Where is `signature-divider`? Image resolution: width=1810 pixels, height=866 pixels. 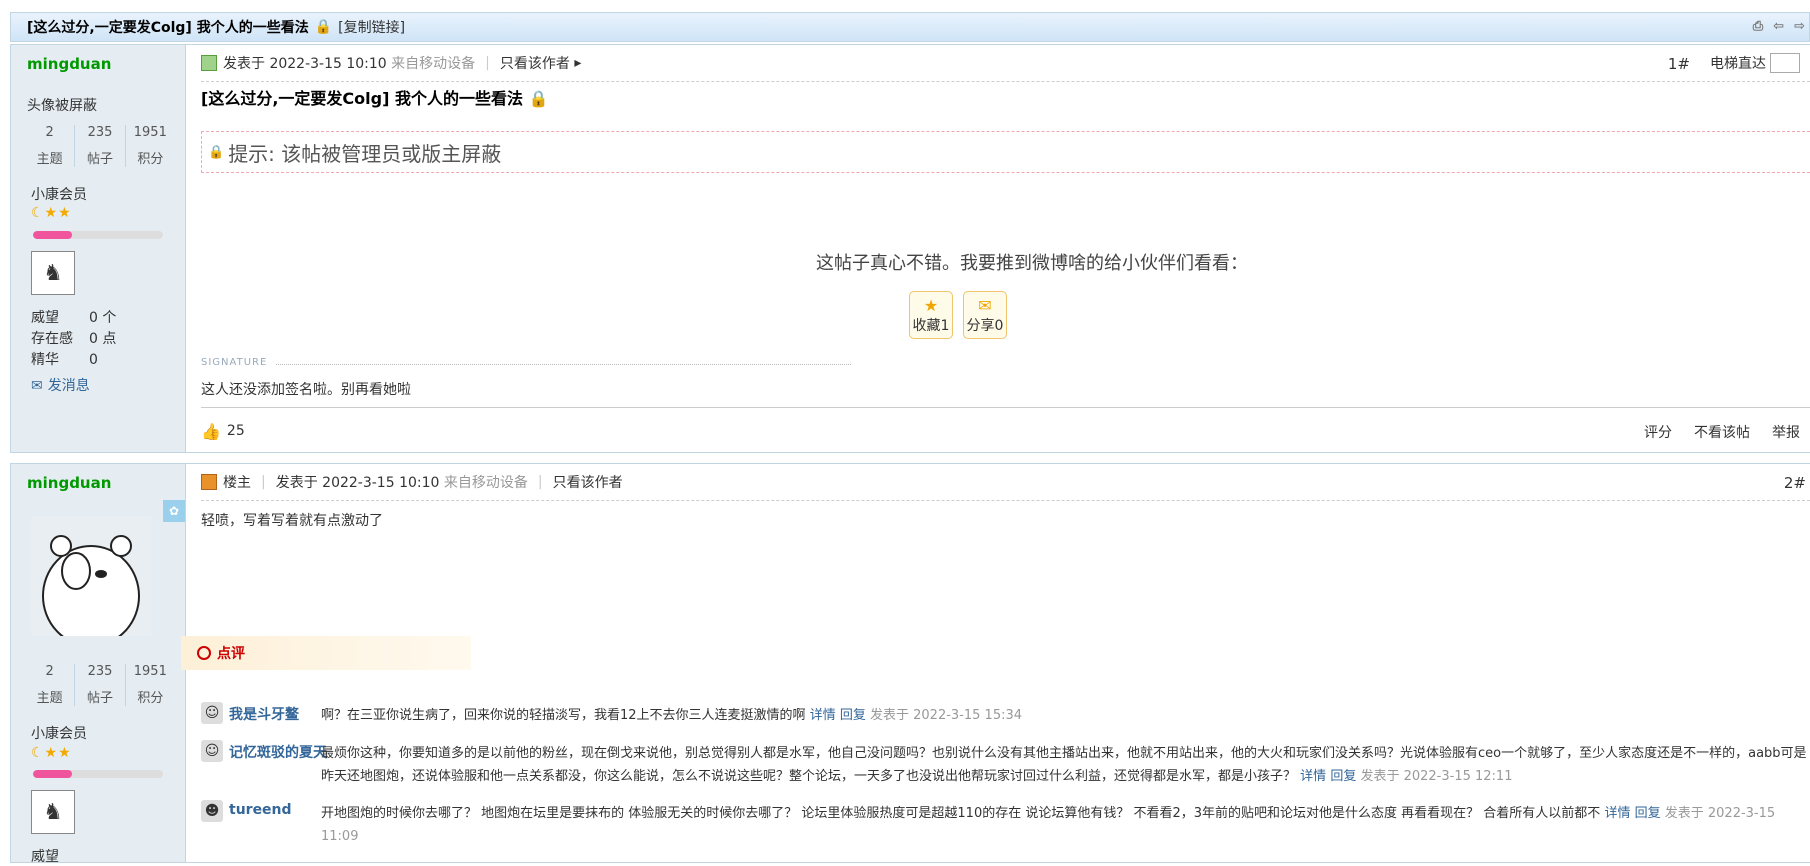
signature-divider is located at coordinates (563, 364).